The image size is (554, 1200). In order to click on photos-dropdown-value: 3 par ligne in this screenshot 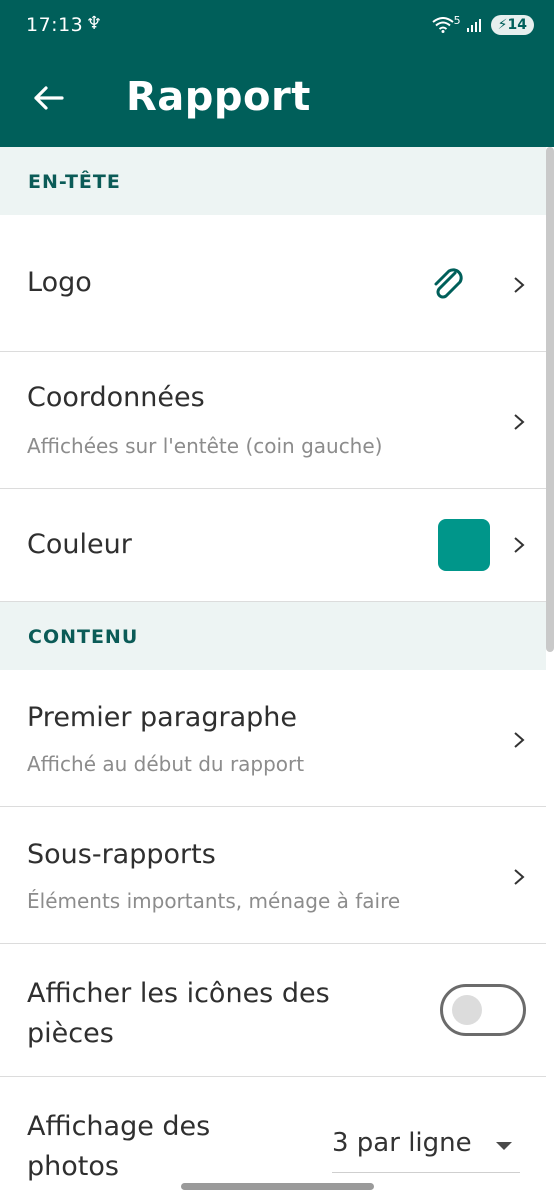, I will do `click(402, 1143)`.